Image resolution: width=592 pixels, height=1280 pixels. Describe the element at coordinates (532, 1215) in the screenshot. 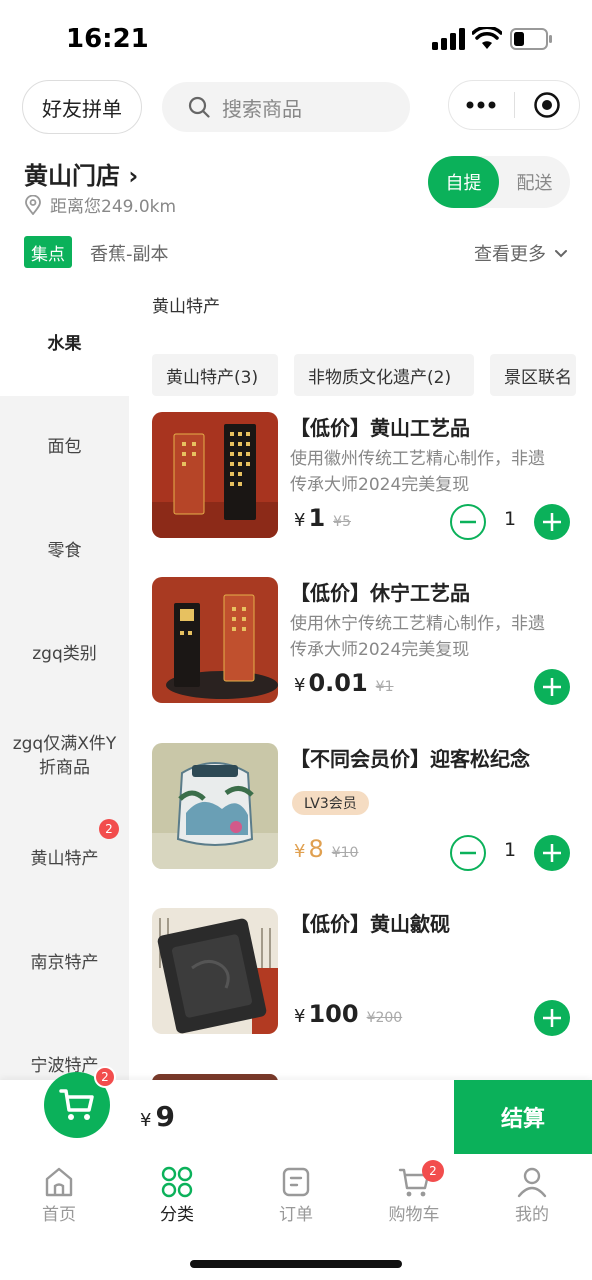

I see `tab-label: 我的` at that location.